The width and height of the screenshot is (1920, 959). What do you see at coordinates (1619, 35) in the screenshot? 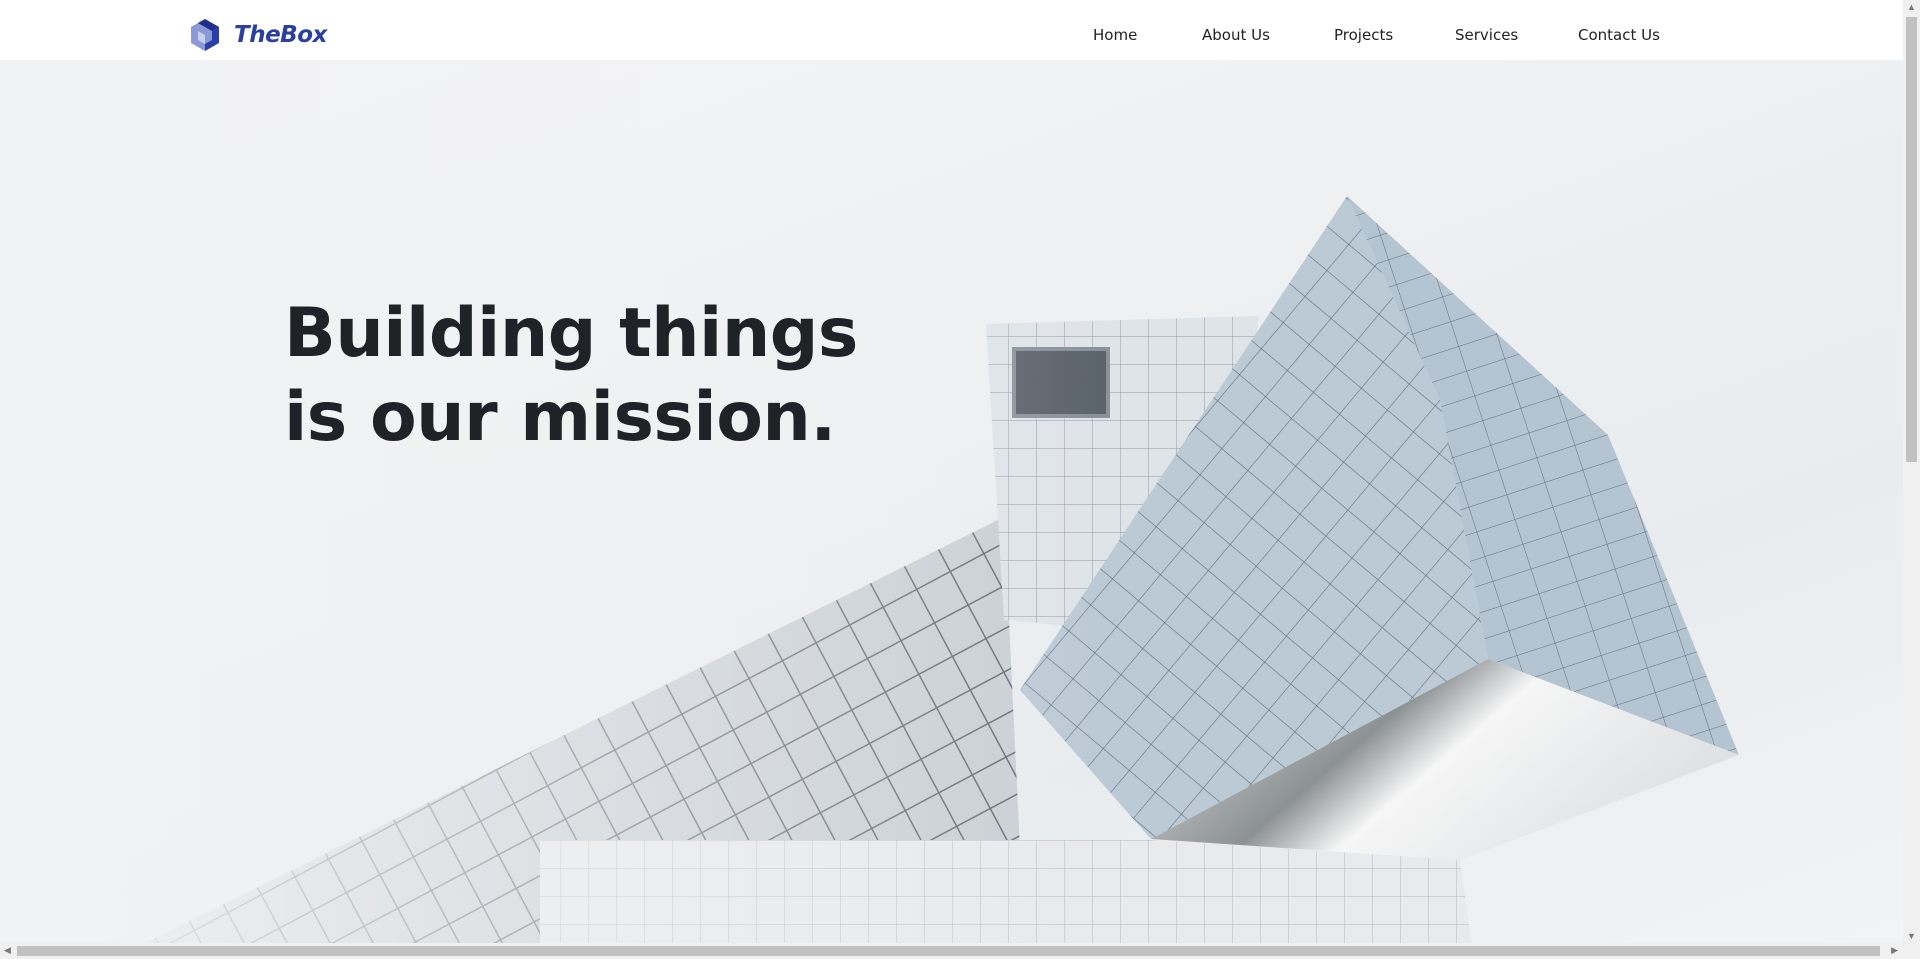
I see `nav-contact-us: Contact Us` at bounding box center [1619, 35].